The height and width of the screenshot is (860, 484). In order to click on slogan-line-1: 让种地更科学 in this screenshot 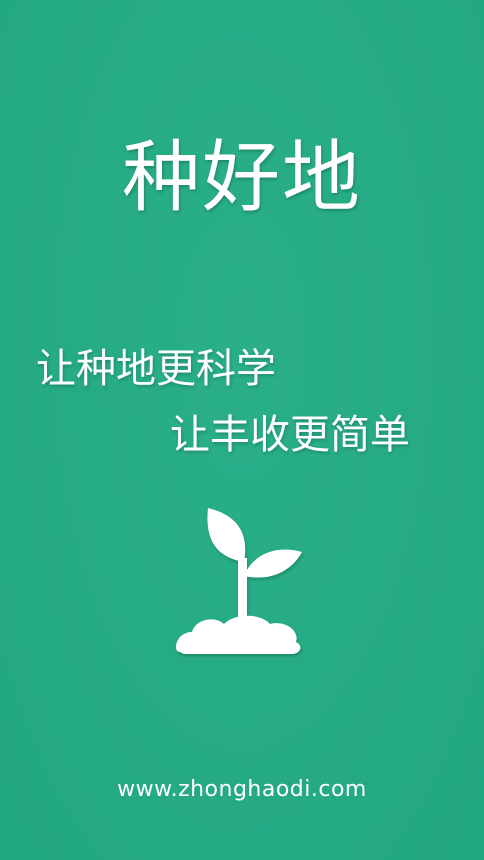, I will do `click(156, 369)`.